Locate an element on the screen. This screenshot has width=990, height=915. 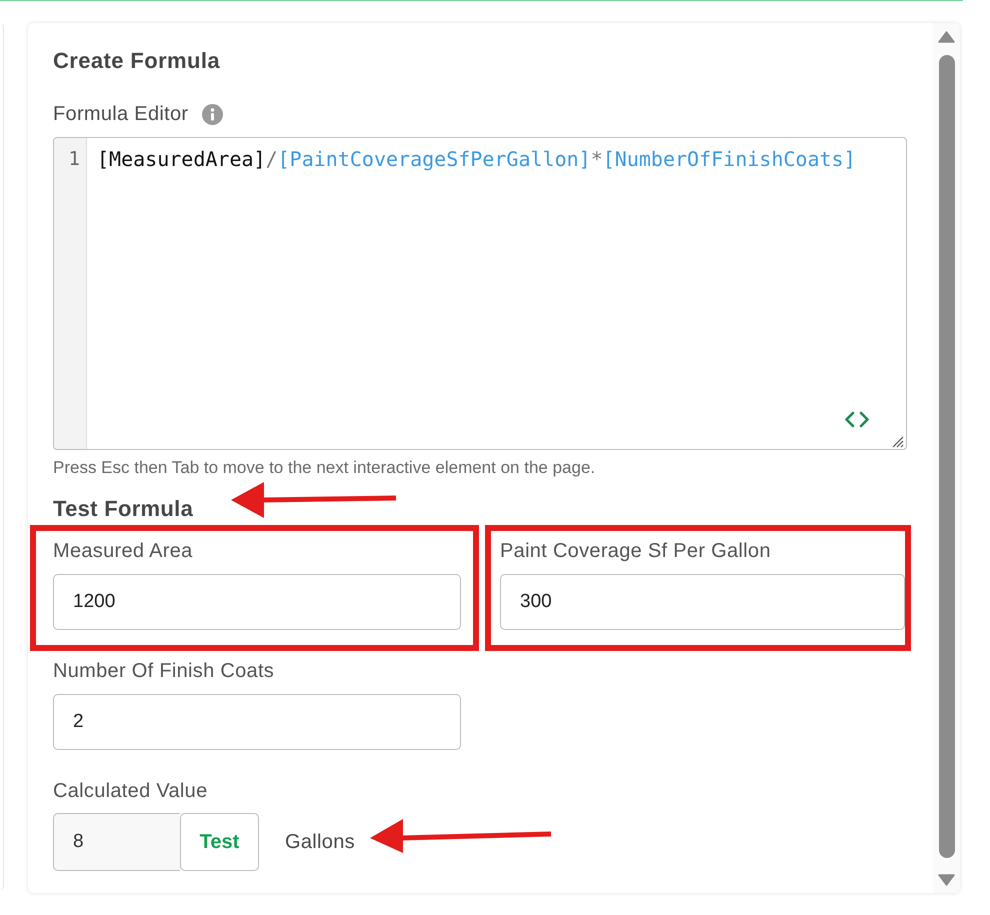
section-title: Test Formula is located at coordinates (123, 509).